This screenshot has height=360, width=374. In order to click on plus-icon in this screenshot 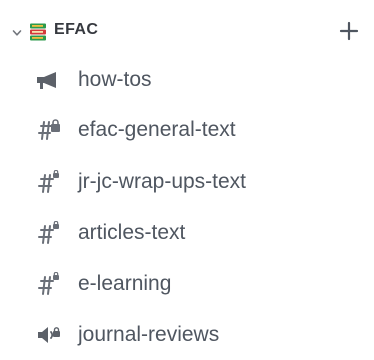, I will do `click(349, 31)`.